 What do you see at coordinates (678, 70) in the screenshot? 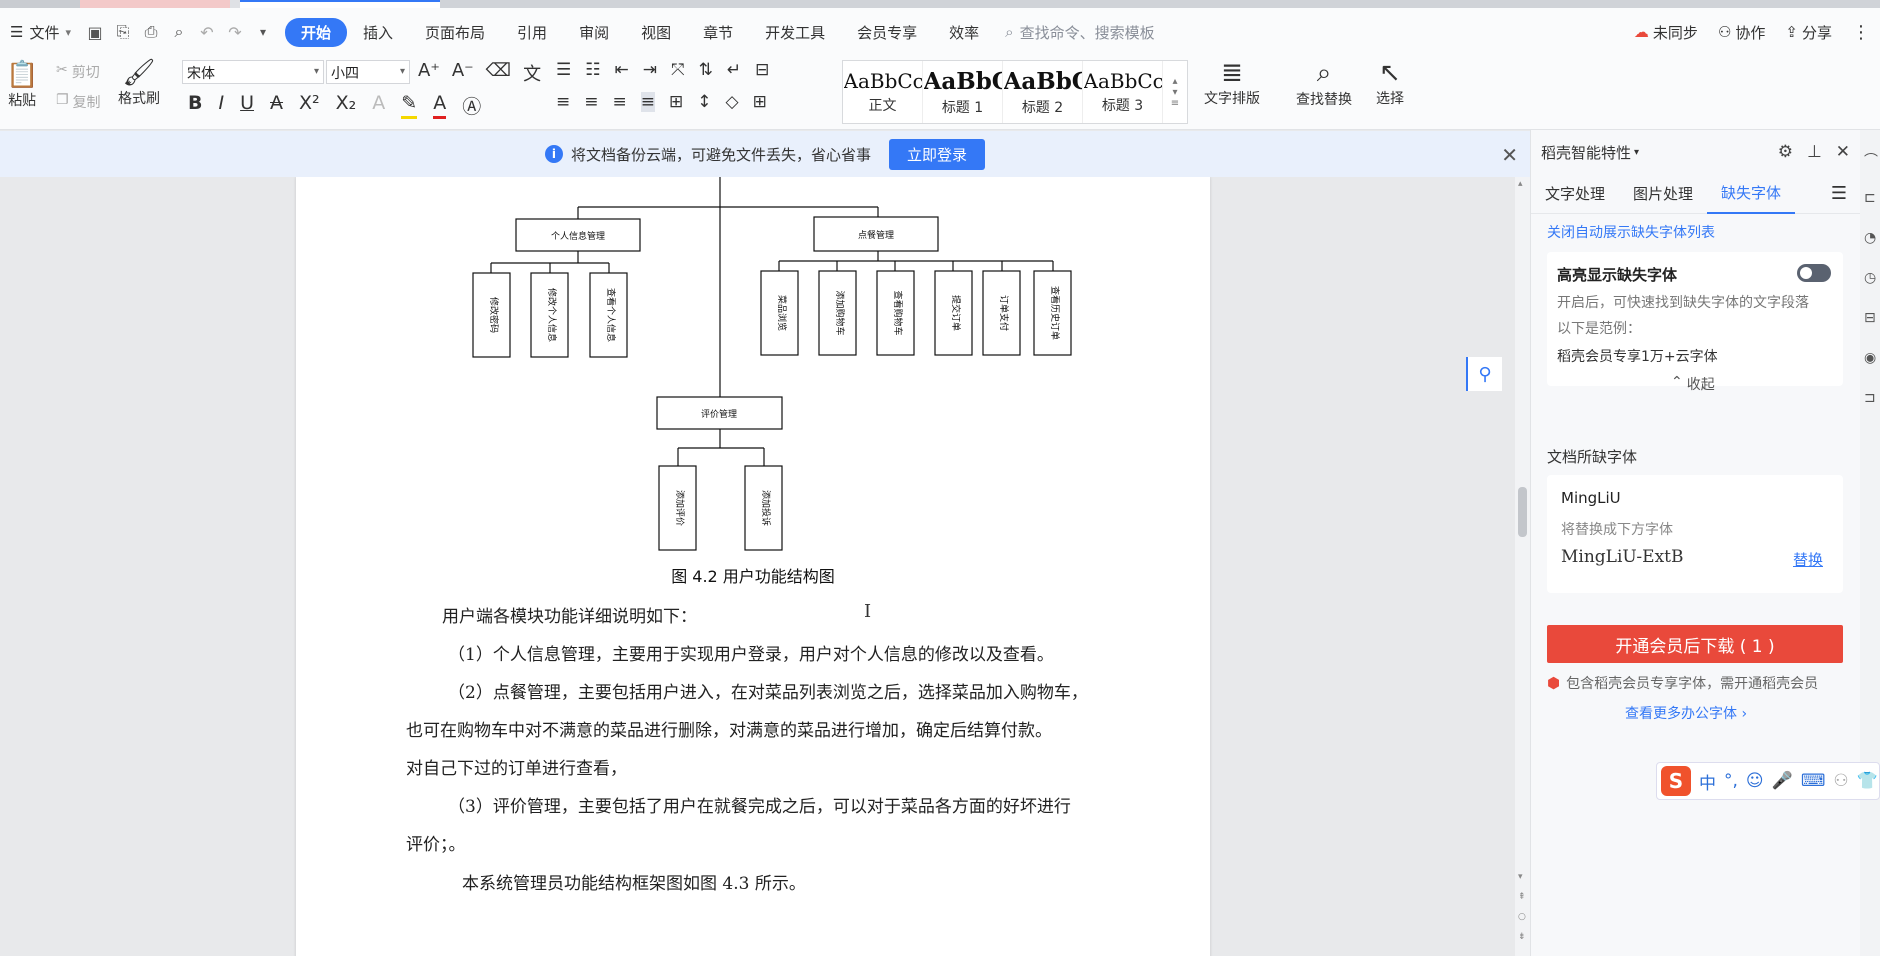
I see `chinese-layout-icon: ⤧` at bounding box center [678, 70].